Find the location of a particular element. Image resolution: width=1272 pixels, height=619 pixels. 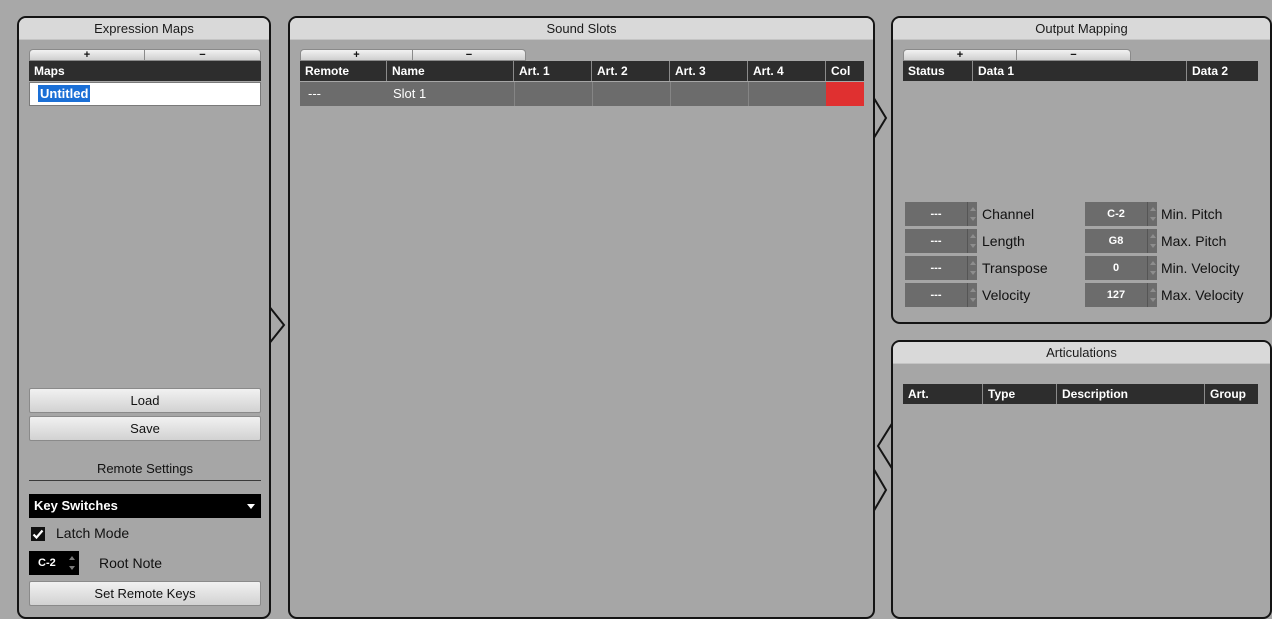

output-table-header: Status Data 1 Data 2 is located at coordinates (1080, 71).